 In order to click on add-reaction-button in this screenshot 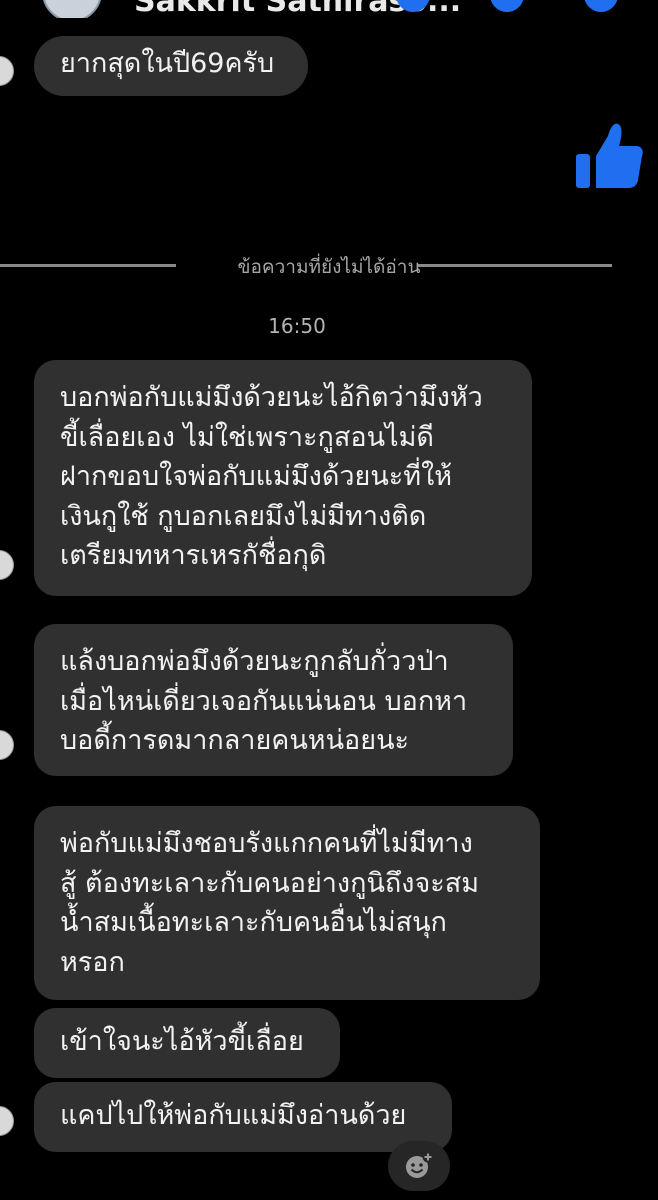, I will do `click(419, 1166)`.